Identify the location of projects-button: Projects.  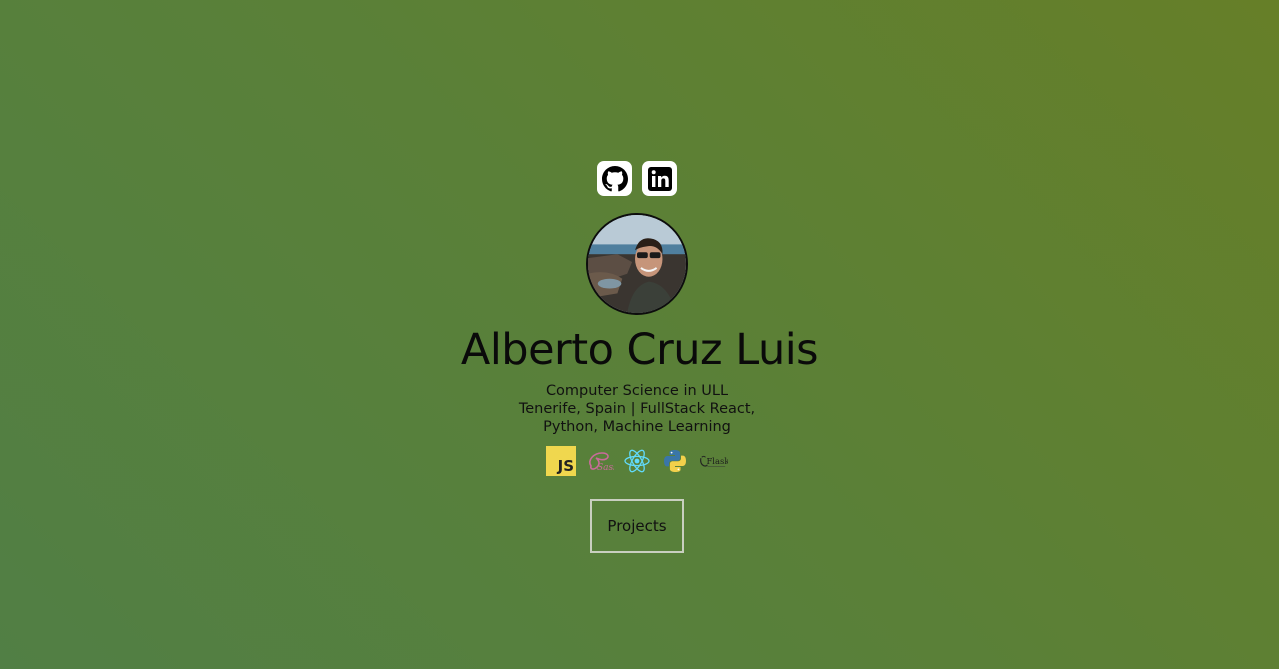
(637, 526).